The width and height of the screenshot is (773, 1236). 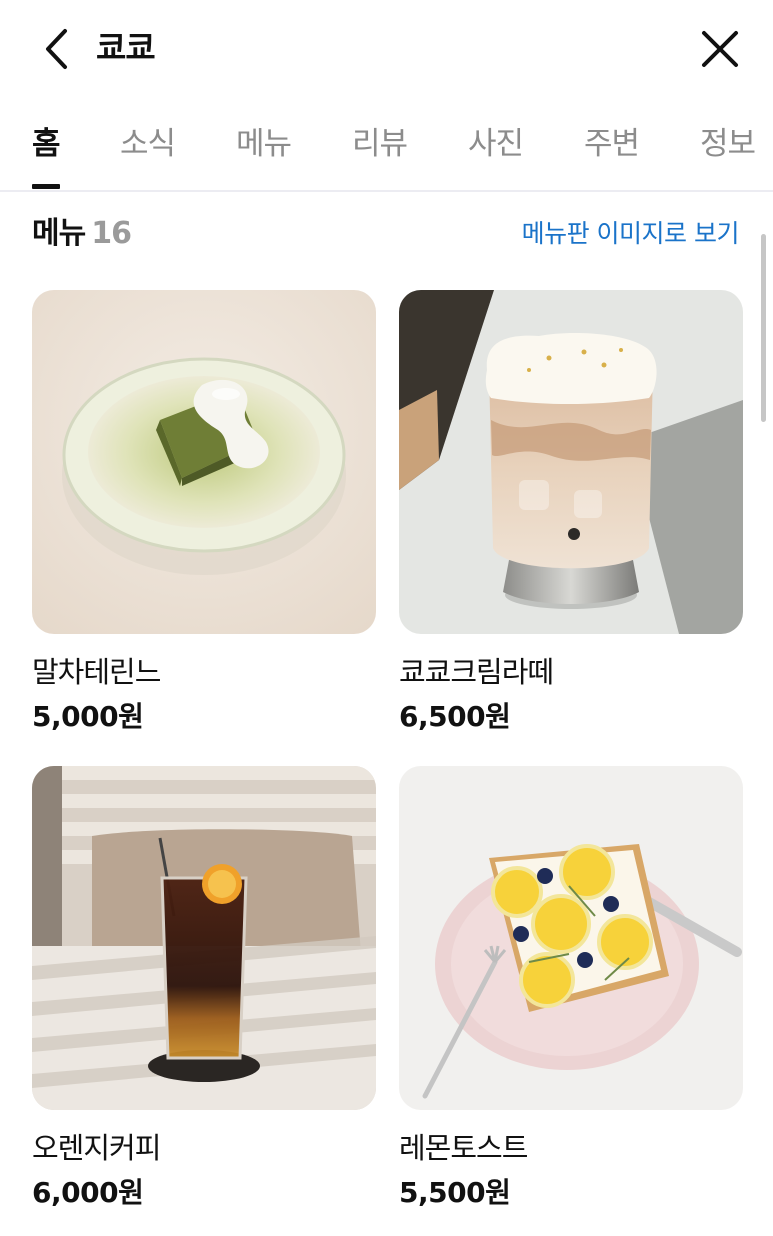 I want to click on menu-photo-lemon-toast, so click(x=571, y=938).